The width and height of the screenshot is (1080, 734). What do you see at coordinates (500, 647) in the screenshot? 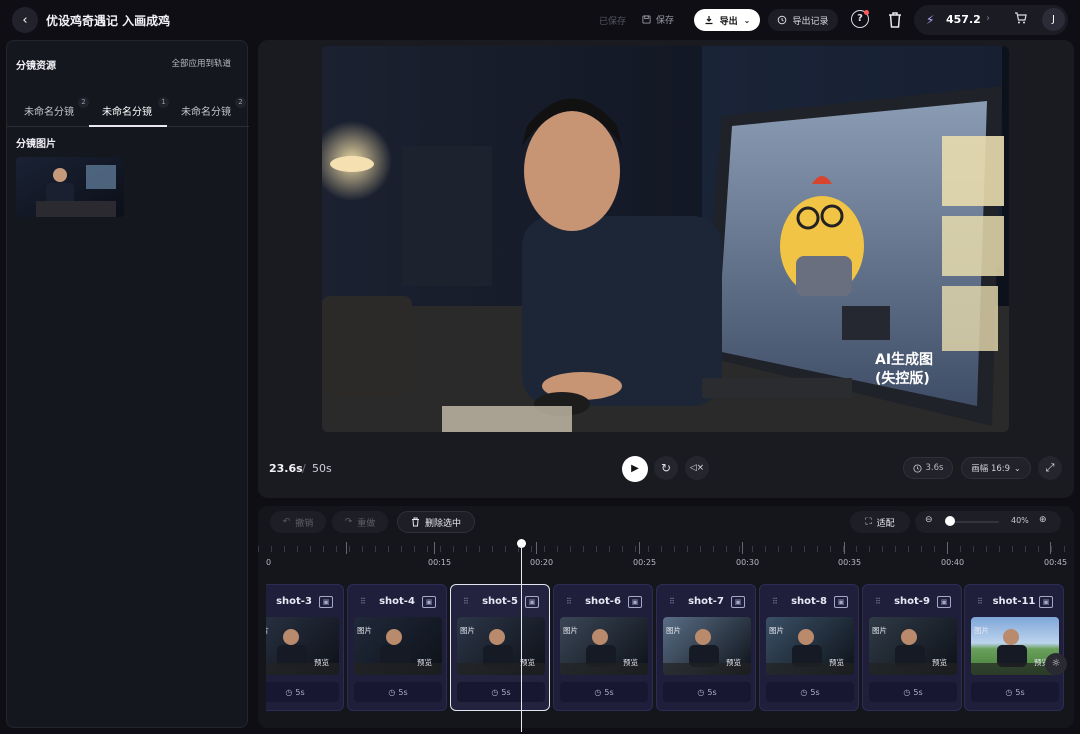
I see `timeline-clip: ⠿ shot-5 ▣ 图片 预览 ◷ 5s` at bounding box center [500, 647].